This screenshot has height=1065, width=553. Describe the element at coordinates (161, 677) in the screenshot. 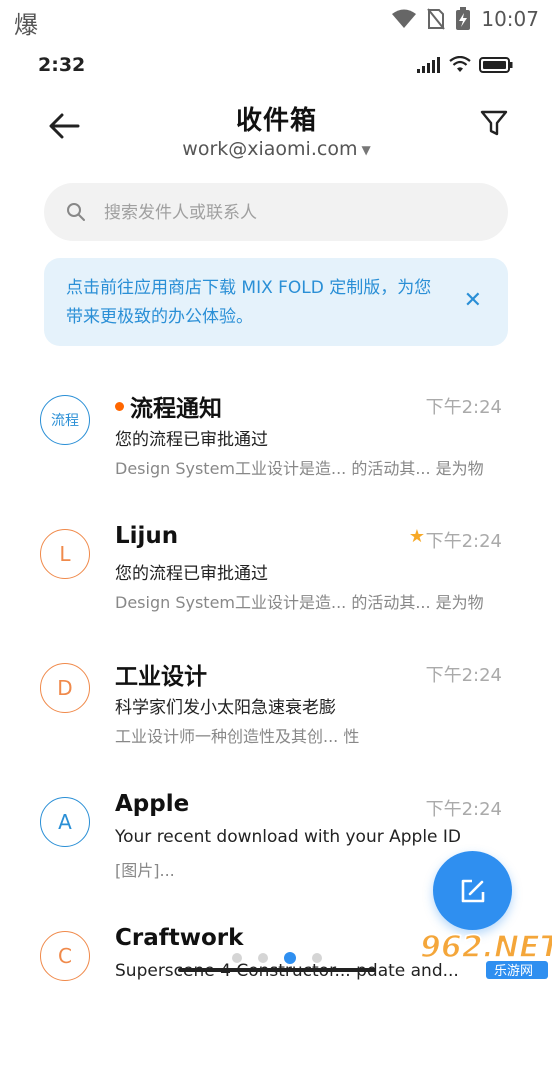

I see `mail-sender-name: 工业设计` at that location.